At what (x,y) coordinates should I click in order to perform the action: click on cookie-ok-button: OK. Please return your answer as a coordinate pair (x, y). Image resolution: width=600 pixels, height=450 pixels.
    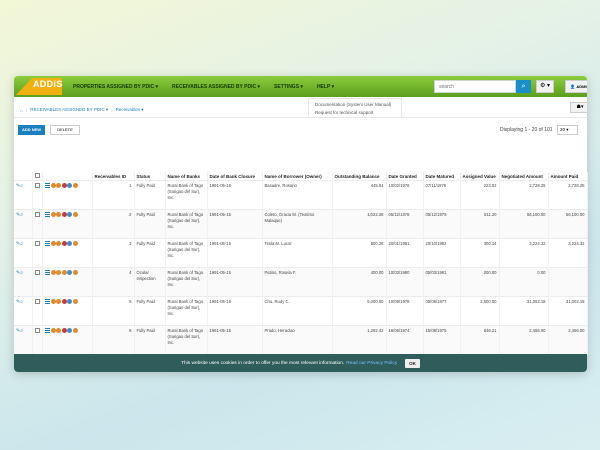
    Looking at the image, I should click on (412, 363).